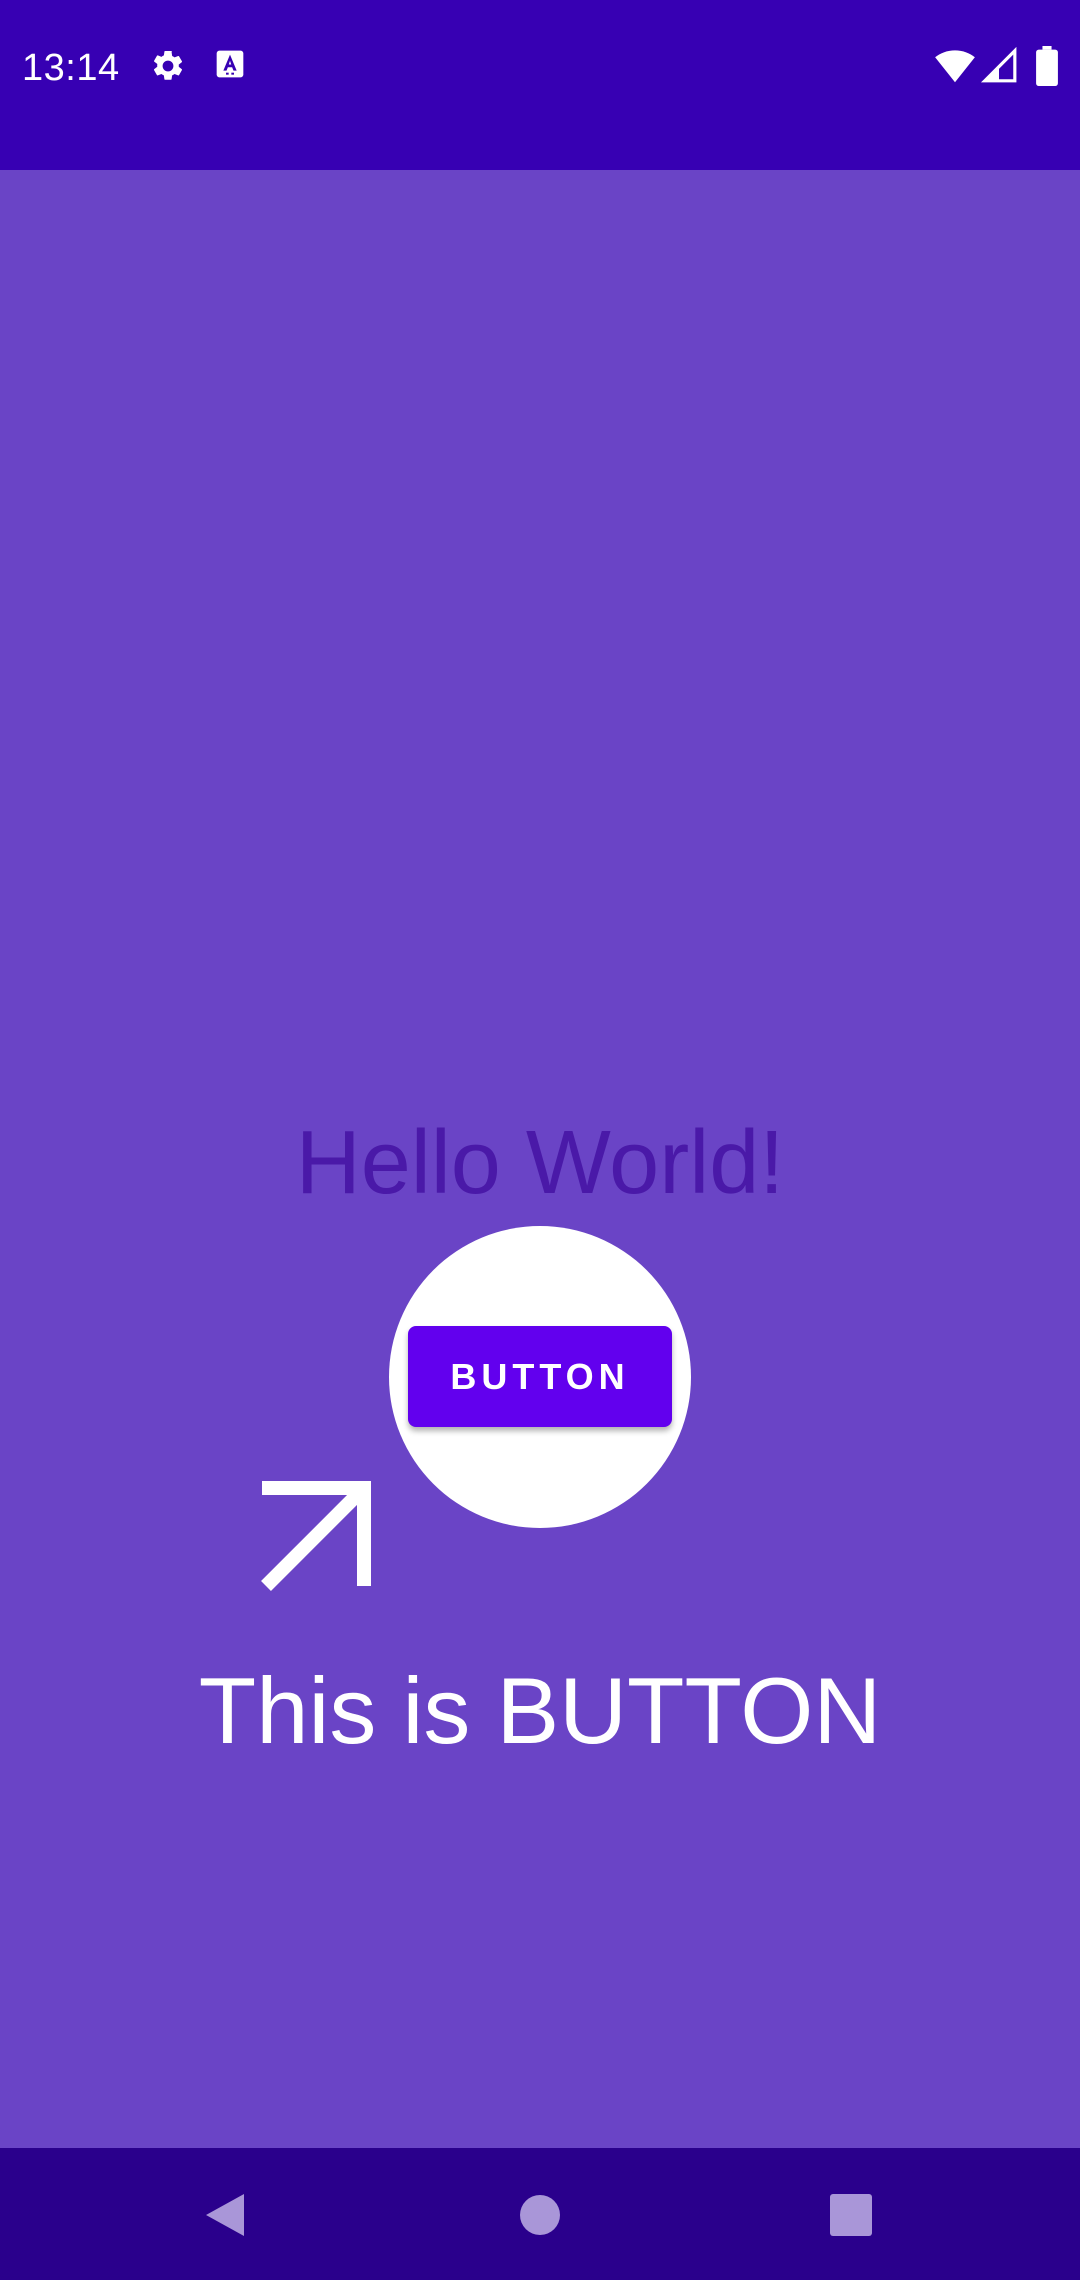 The width and height of the screenshot is (1080, 2280). Describe the element at coordinates (955, 66) in the screenshot. I see `wifi-icon` at that location.